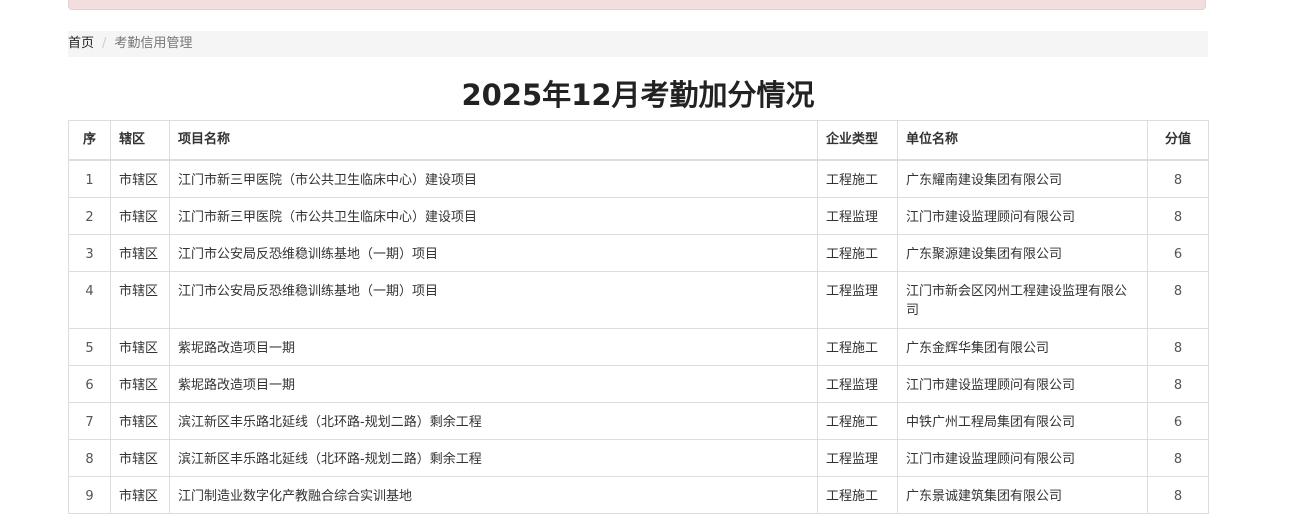  What do you see at coordinates (637, 5) in the screenshot?
I see `alert-banner` at bounding box center [637, 5].